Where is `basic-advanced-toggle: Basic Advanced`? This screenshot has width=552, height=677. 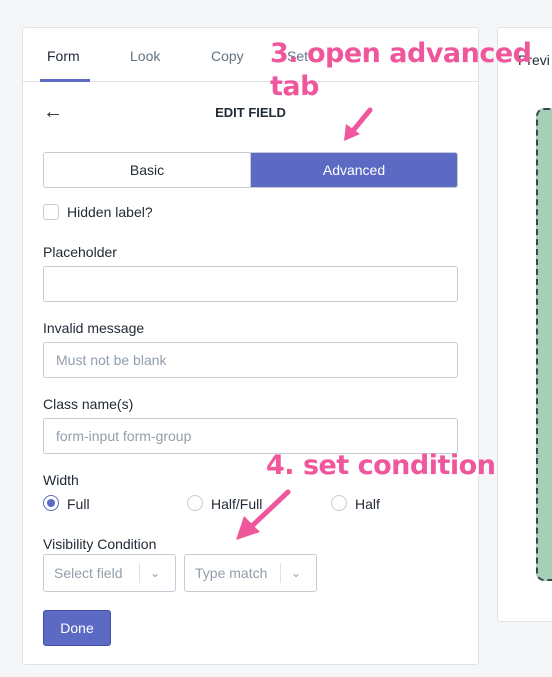
basic-advanced-toggle: Basic Advanced is located at coordinates (250, 170).